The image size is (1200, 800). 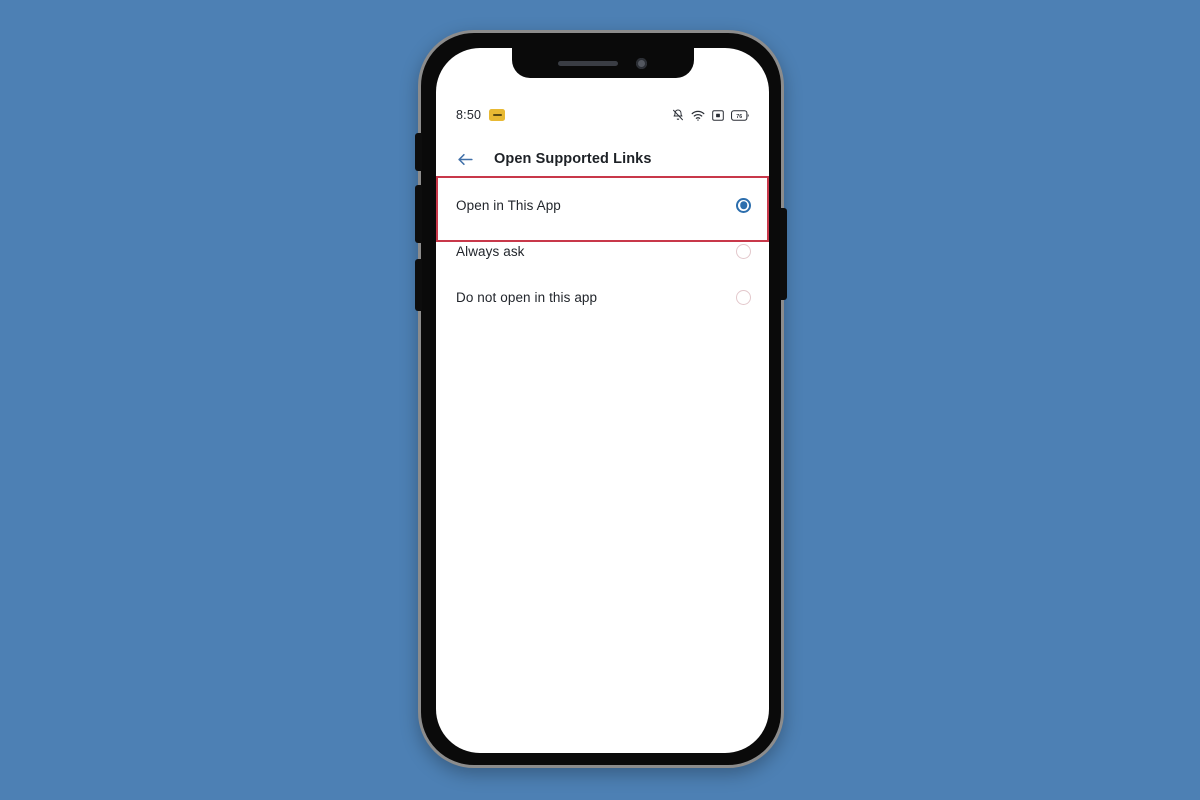 What do you see at coordinates (718, 115) in the screenshot?
I see `screen-cast-icon` at bounding box center [718, 115].